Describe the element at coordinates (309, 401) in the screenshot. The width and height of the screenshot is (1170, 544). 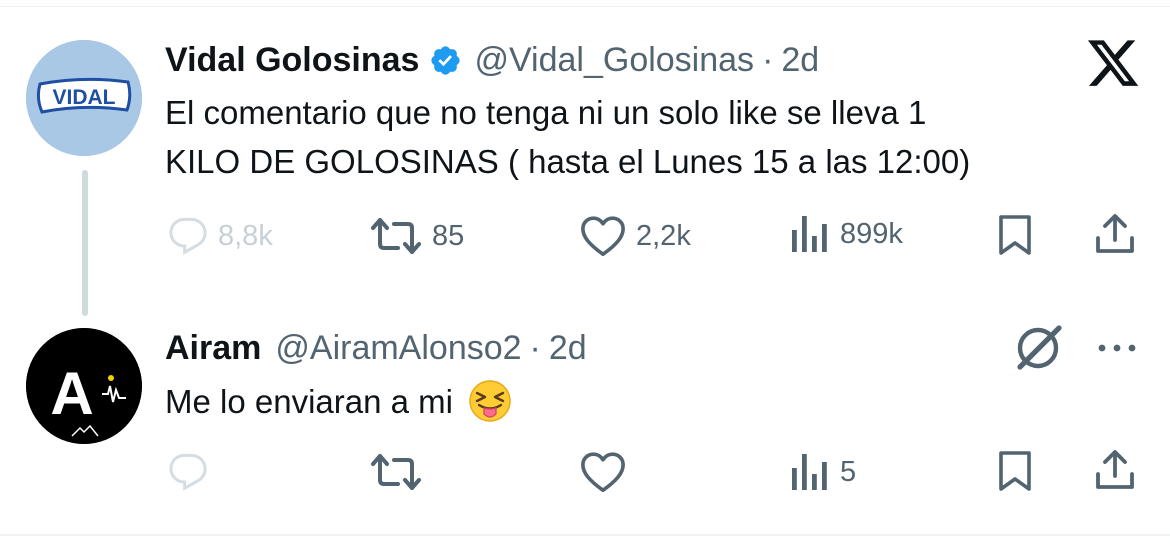
I see `reply-text-content: Me lo enviaran a mi` at that location.